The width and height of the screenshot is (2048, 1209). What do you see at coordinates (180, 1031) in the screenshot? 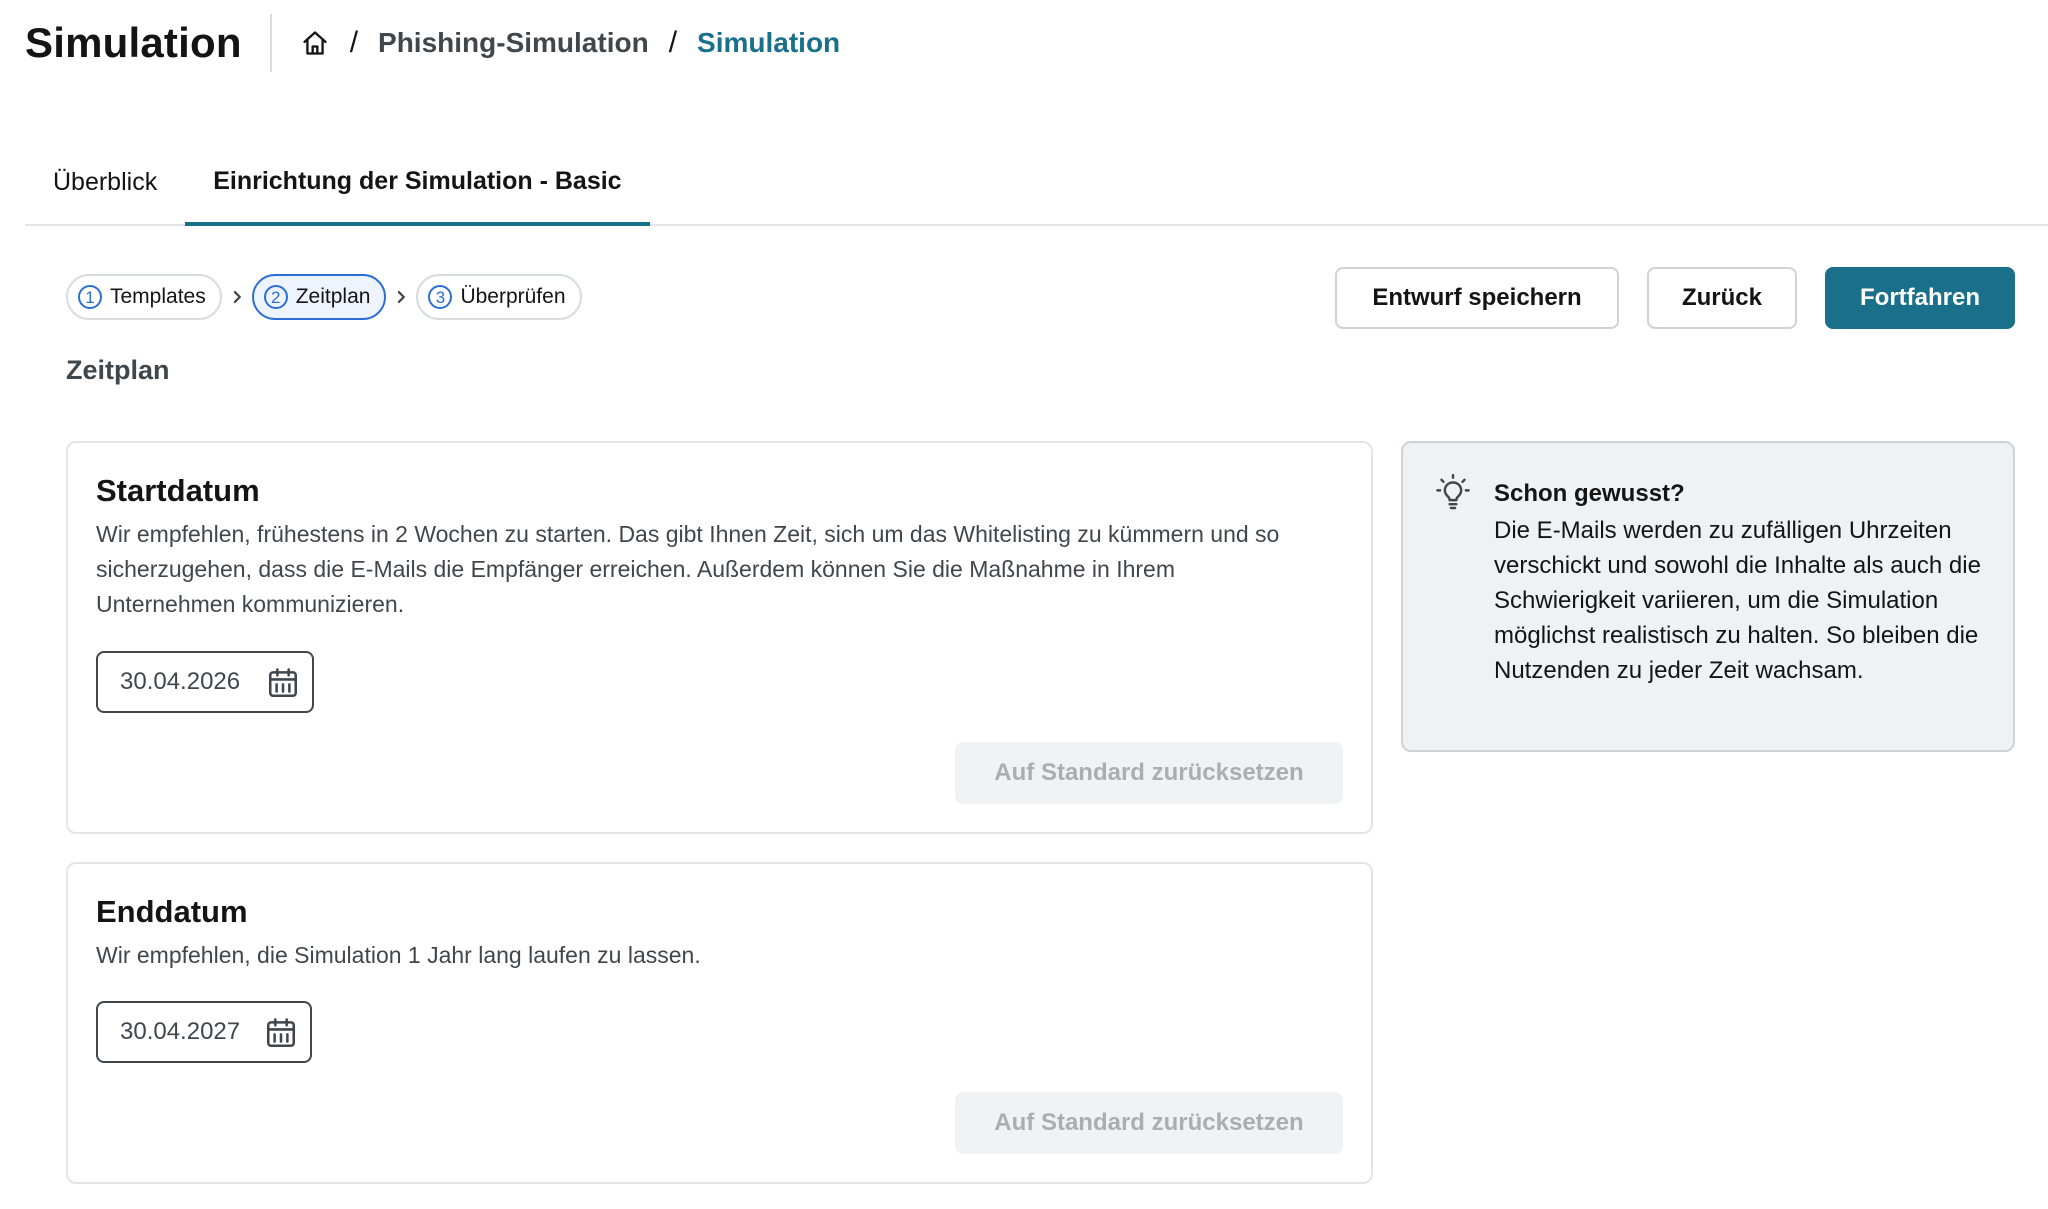
I see `end-date-value: 30.04.2027` at bounding box center [180, 1031].